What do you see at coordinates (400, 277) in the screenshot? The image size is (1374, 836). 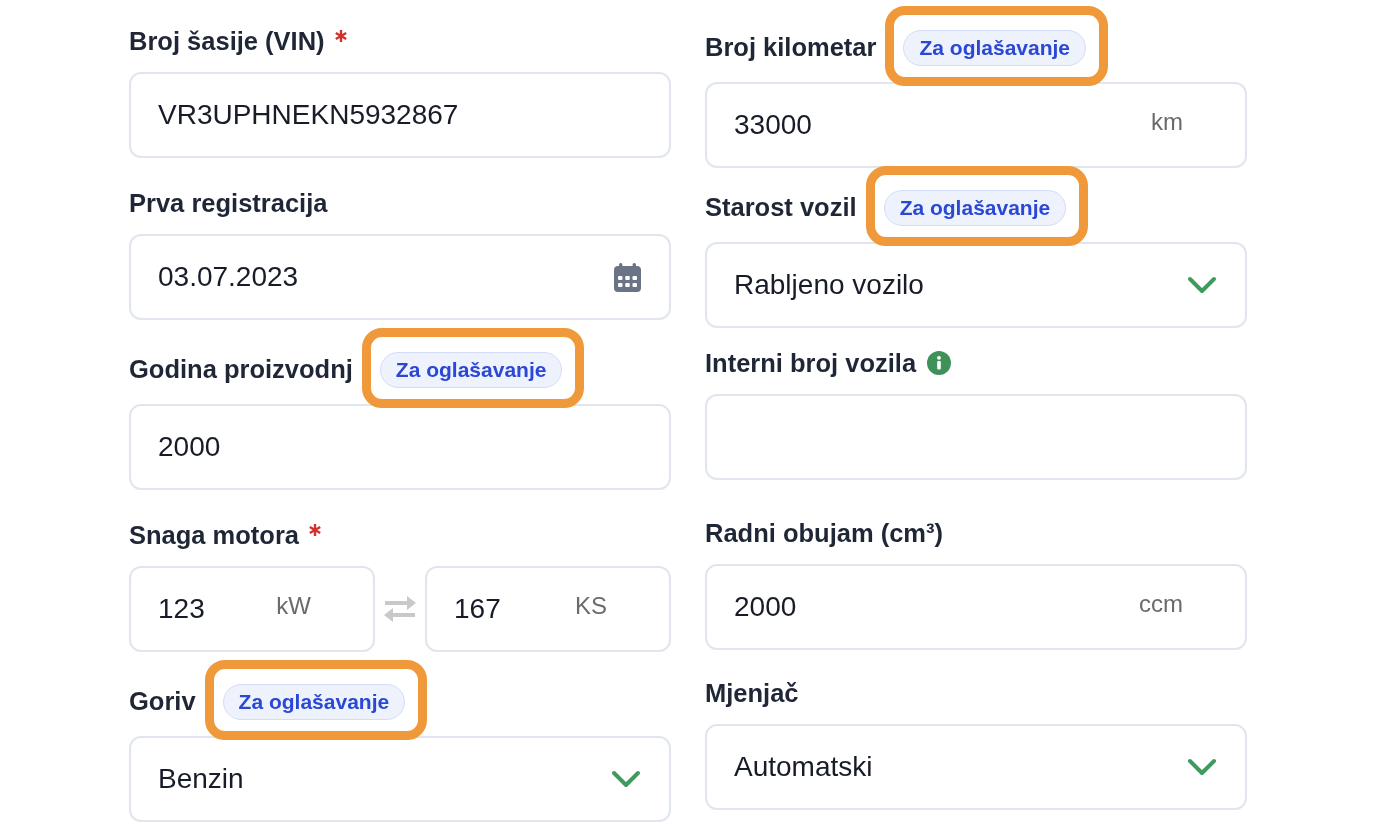 I see `date-field: 03.07.2023` at bounding box center [400, 277].